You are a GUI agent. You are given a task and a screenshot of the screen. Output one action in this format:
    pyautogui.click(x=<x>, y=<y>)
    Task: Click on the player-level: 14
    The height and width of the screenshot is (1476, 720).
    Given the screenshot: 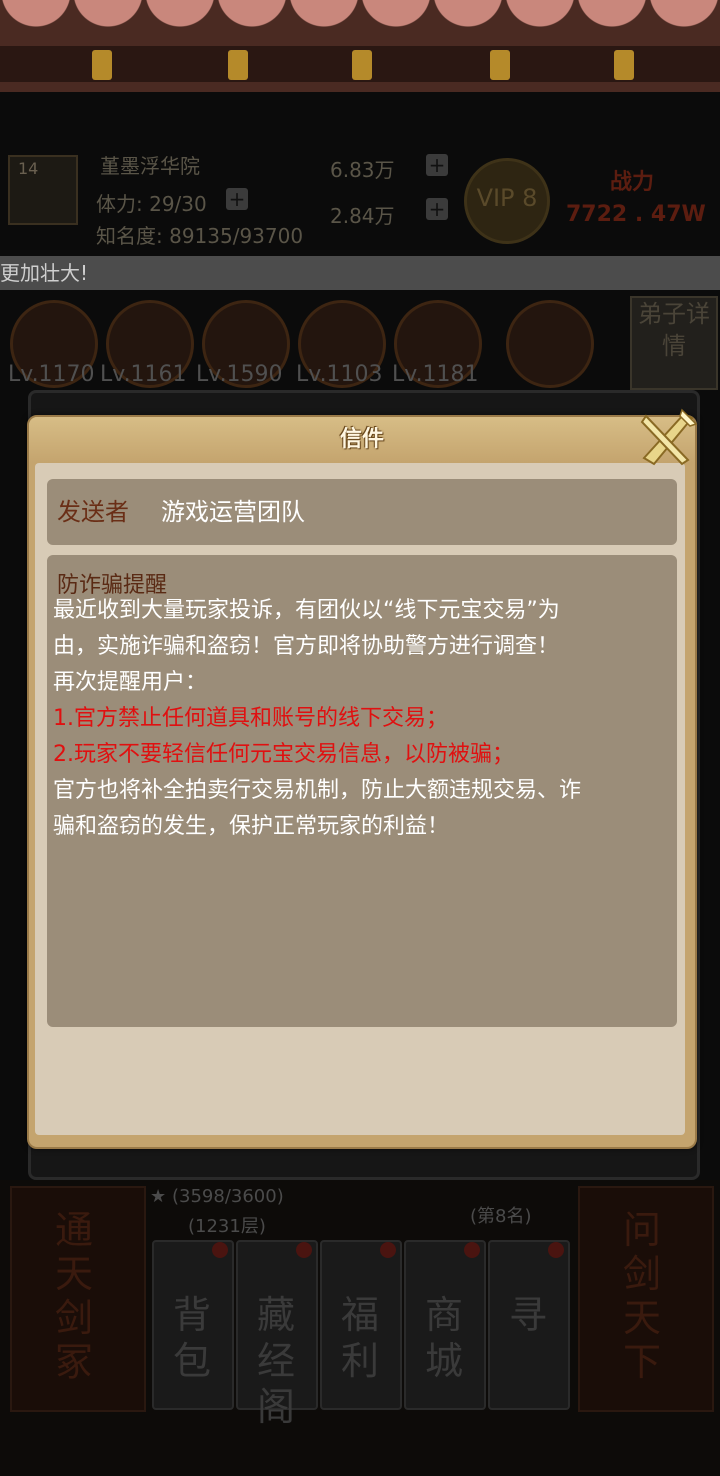 What is the action you would take?
    pyautogui.click(x=28, y=168)
    